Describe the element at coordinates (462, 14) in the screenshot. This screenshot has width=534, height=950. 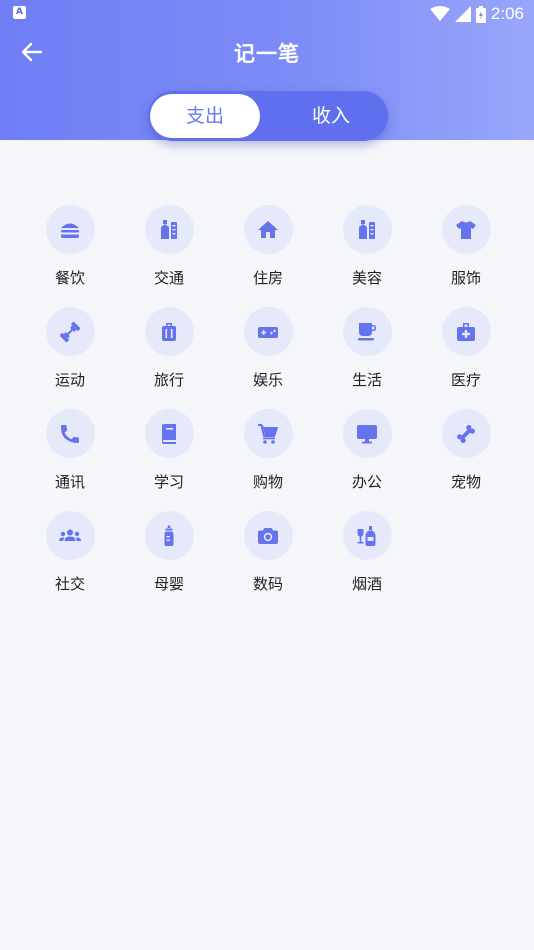
I see `cell-signal-icon` at that location.